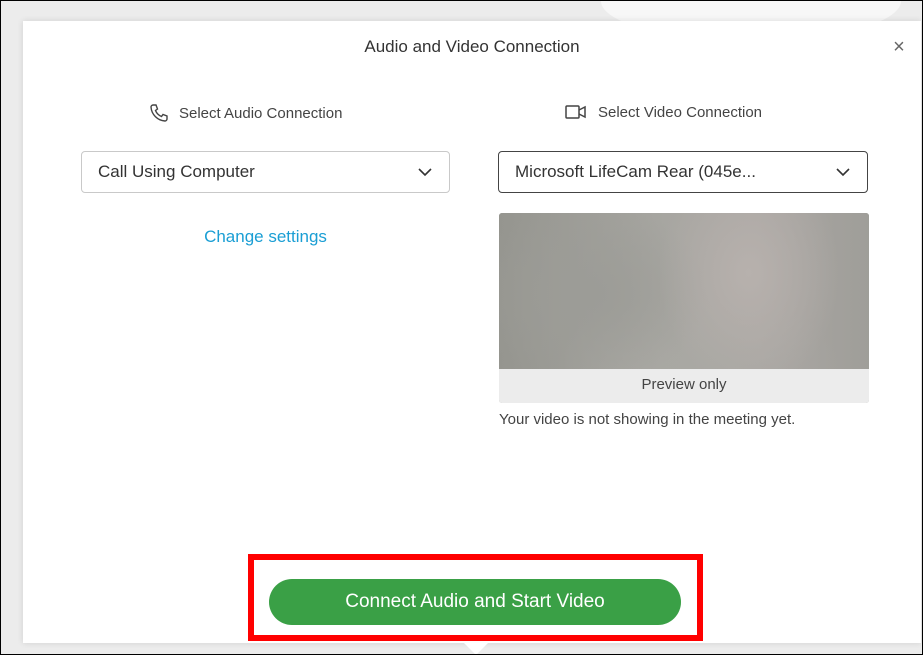  What do you see at coordinates (684, 291) in the screenshot?
I see `camera-preview-image` at bounding box center [684, 291].